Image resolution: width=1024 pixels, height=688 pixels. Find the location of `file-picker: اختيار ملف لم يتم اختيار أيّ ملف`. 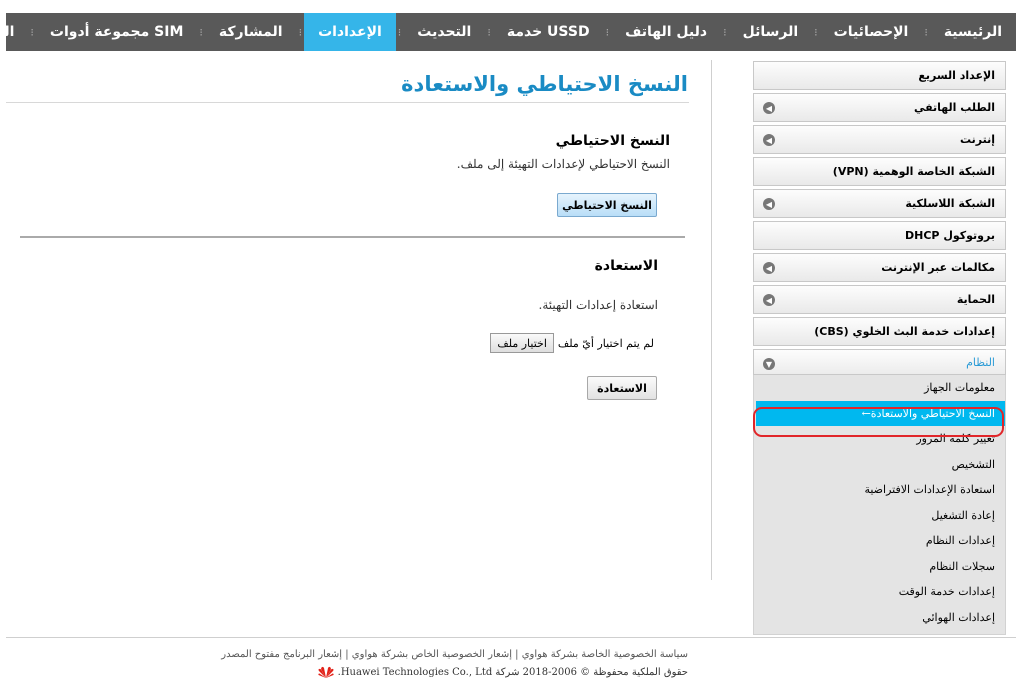

file-picker: اختيار ملف لم يتم اختيار أيّ ملف is located at coordinates (572, 343).